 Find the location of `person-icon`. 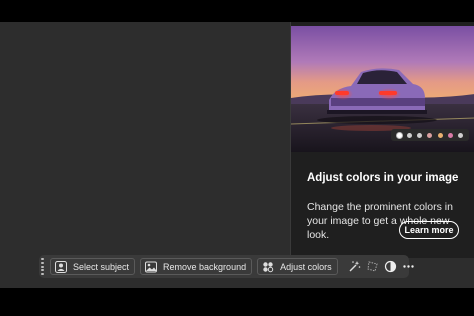

person-icon is located at coordinates (61, 266).